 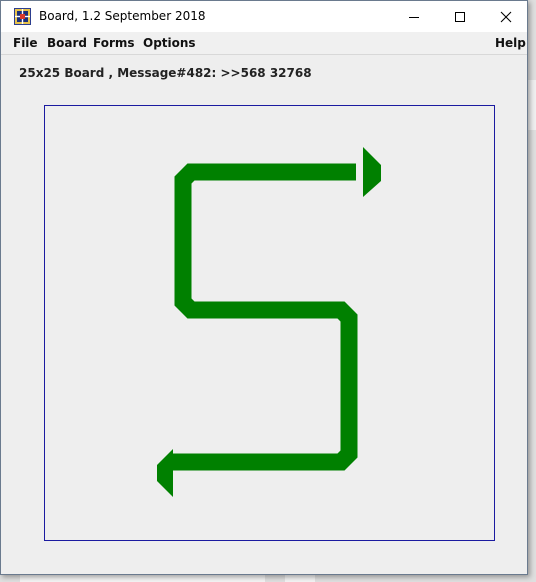 What do you see at coordinates (142, 578) in the screenshot?
I see `background-window-bottom` at bounding box center [142, 578].